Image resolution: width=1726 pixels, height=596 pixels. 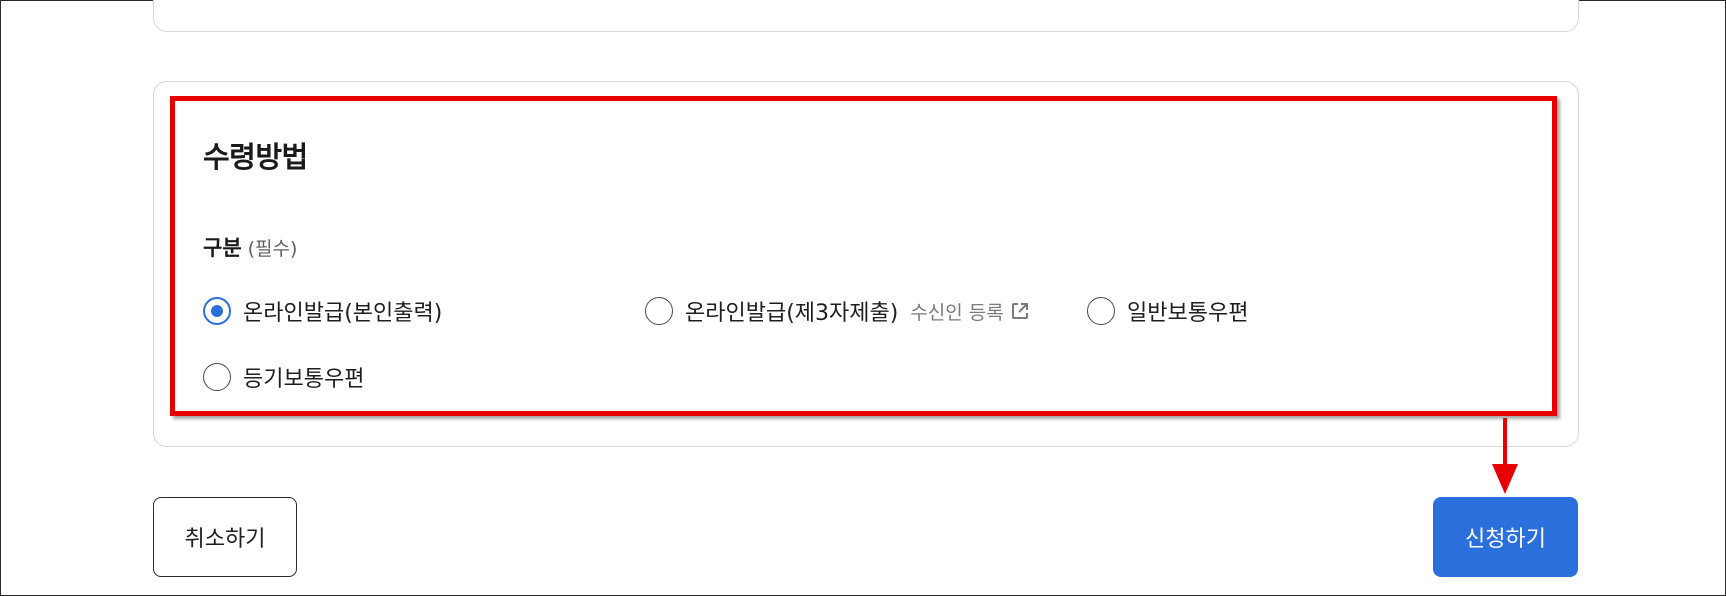 I want to click on required-indicator: (필수), so click(x=272, y=249).